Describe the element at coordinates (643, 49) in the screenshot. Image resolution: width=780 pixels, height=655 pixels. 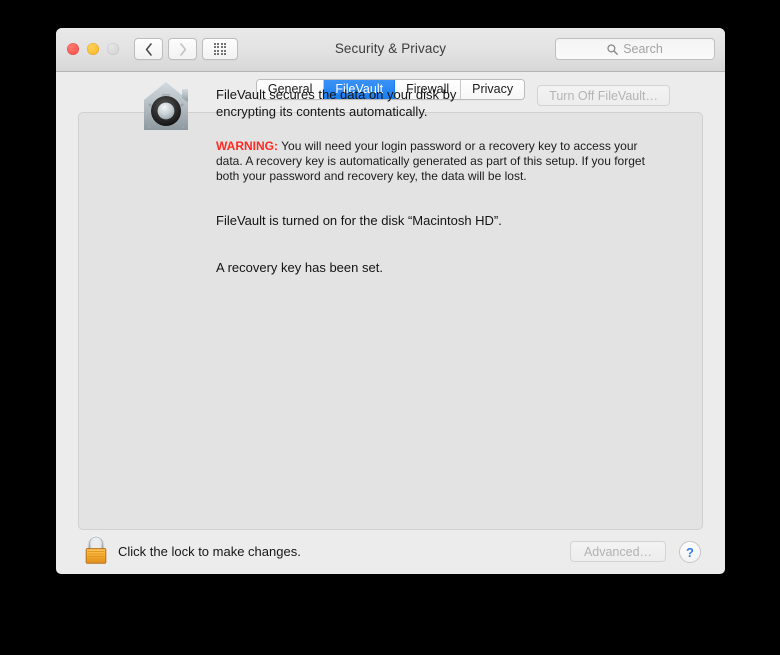
I see `search-placeholder: Search` at that location.